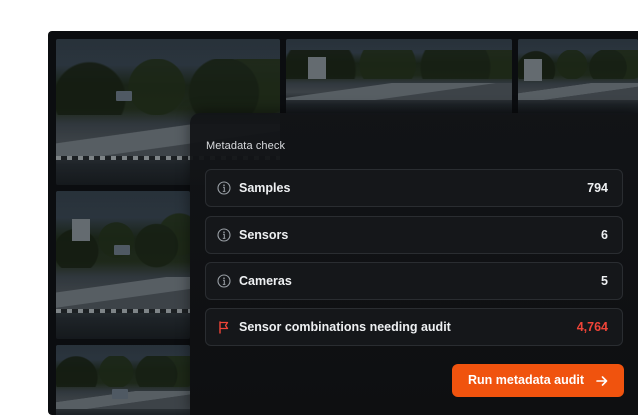 The width and height of the screenshot is (638, 415). Describe the element at coordinates (597, 188) in the screenshot. I see `stat-value: 794` at that location.